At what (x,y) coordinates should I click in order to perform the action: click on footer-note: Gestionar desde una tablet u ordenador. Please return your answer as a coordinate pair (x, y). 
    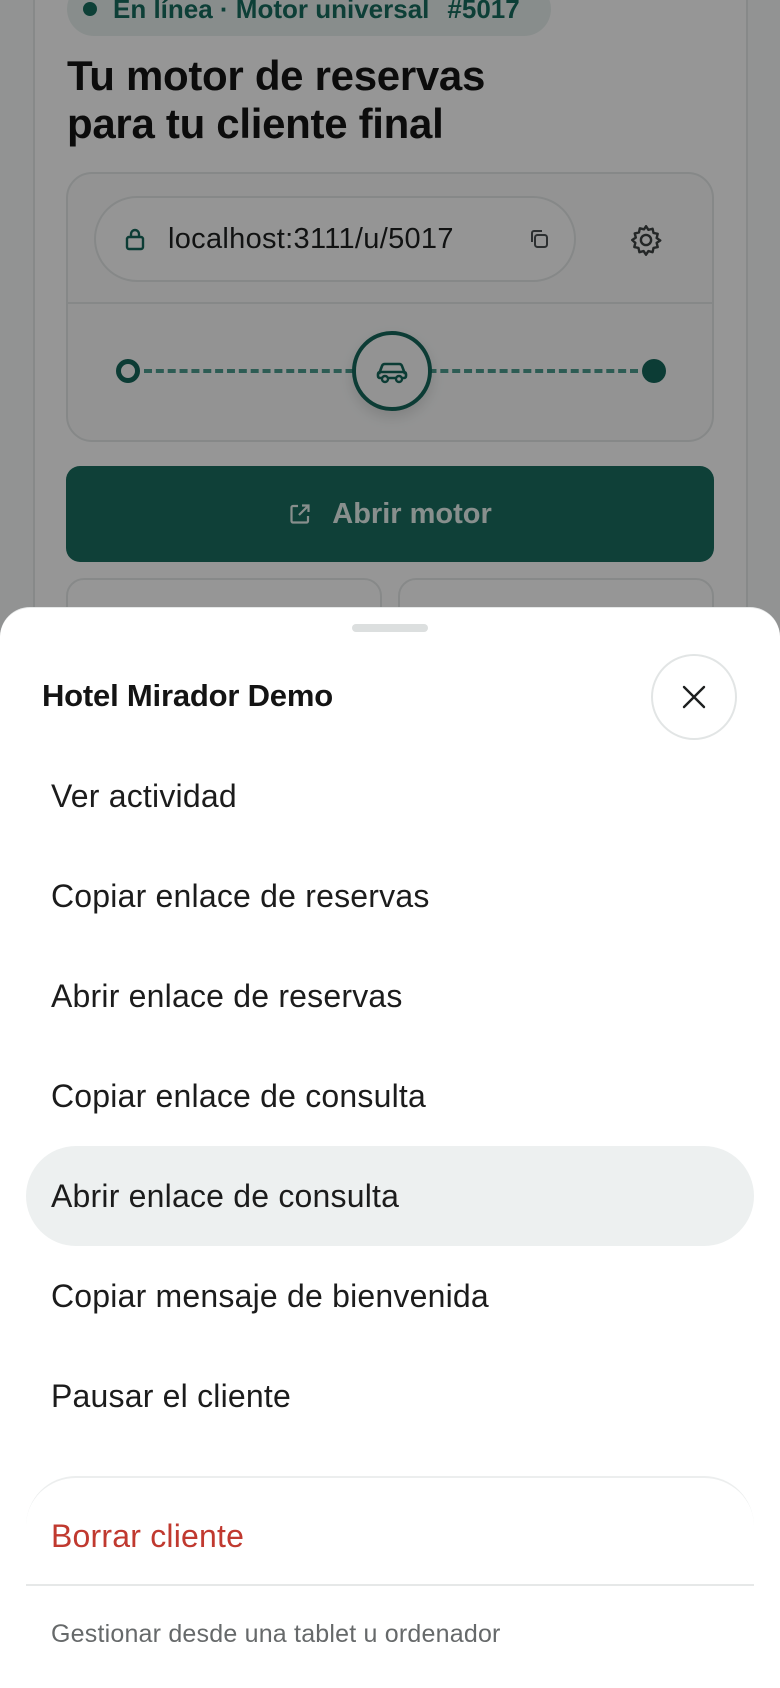
    Looking at the image, I should click on (276, 1634).